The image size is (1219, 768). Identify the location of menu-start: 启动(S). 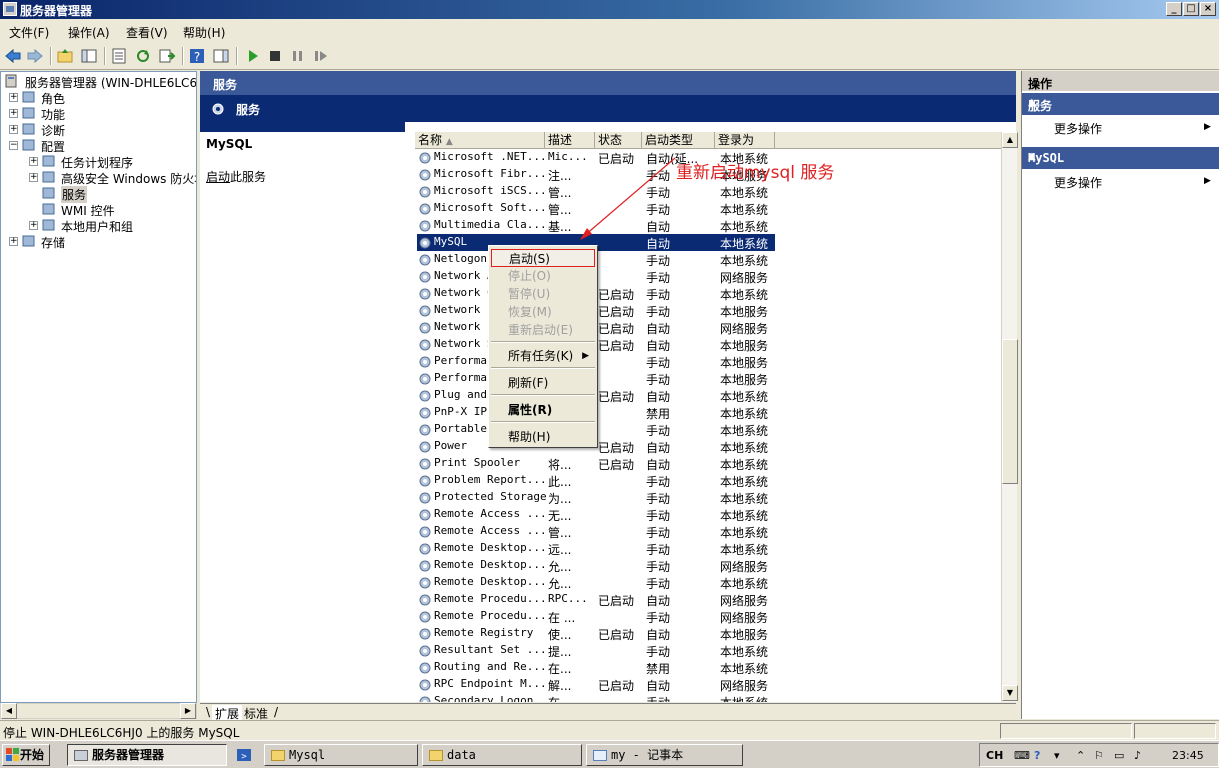
(543, 258).